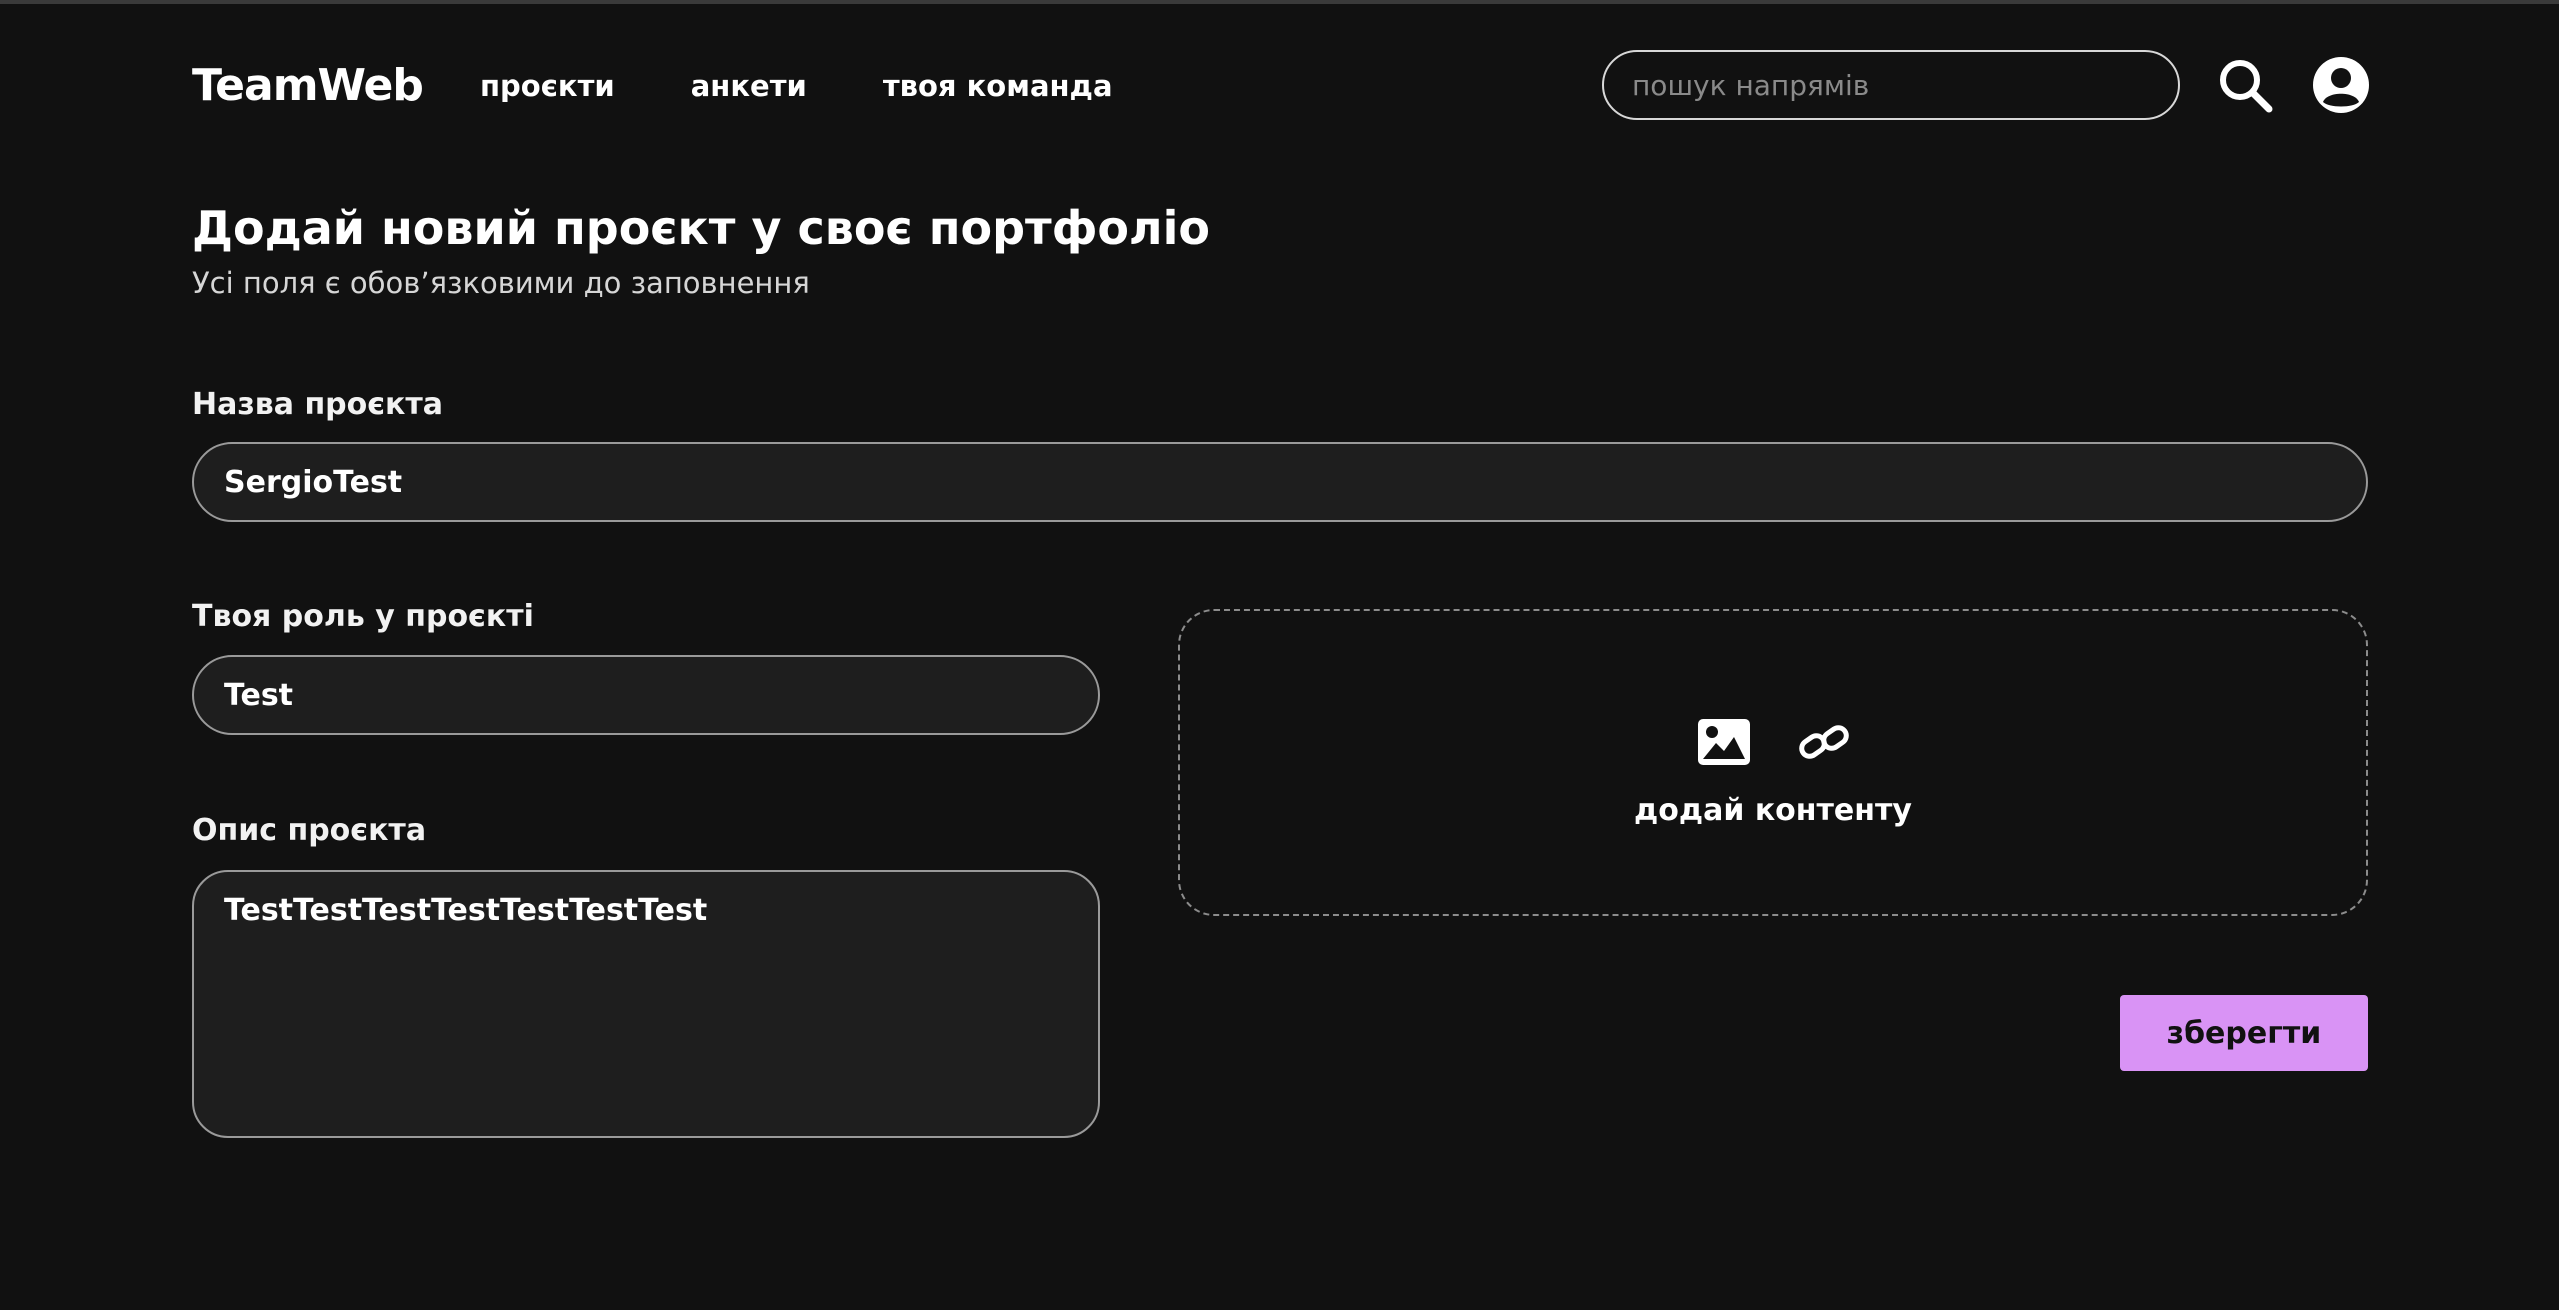  What do you see at coordinates (701, 228) in the screenshot?
I see `page-title: Додай новий проєкт у своє портфоліо` at bounding box center [701, 228].